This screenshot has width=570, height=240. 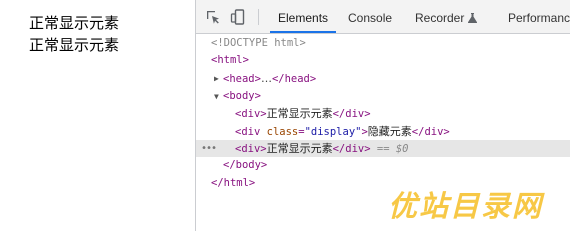 What do you see at coordinates (383, 113) in the screenshot?
I see `dom-row-div-1: <div>正常显示元素</div>` at bounding box center [383, 113].